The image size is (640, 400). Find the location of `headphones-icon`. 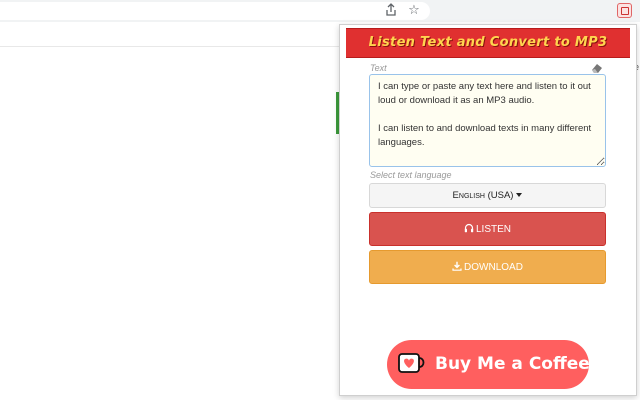

headphones-icon is located at coordinates (469, 229).